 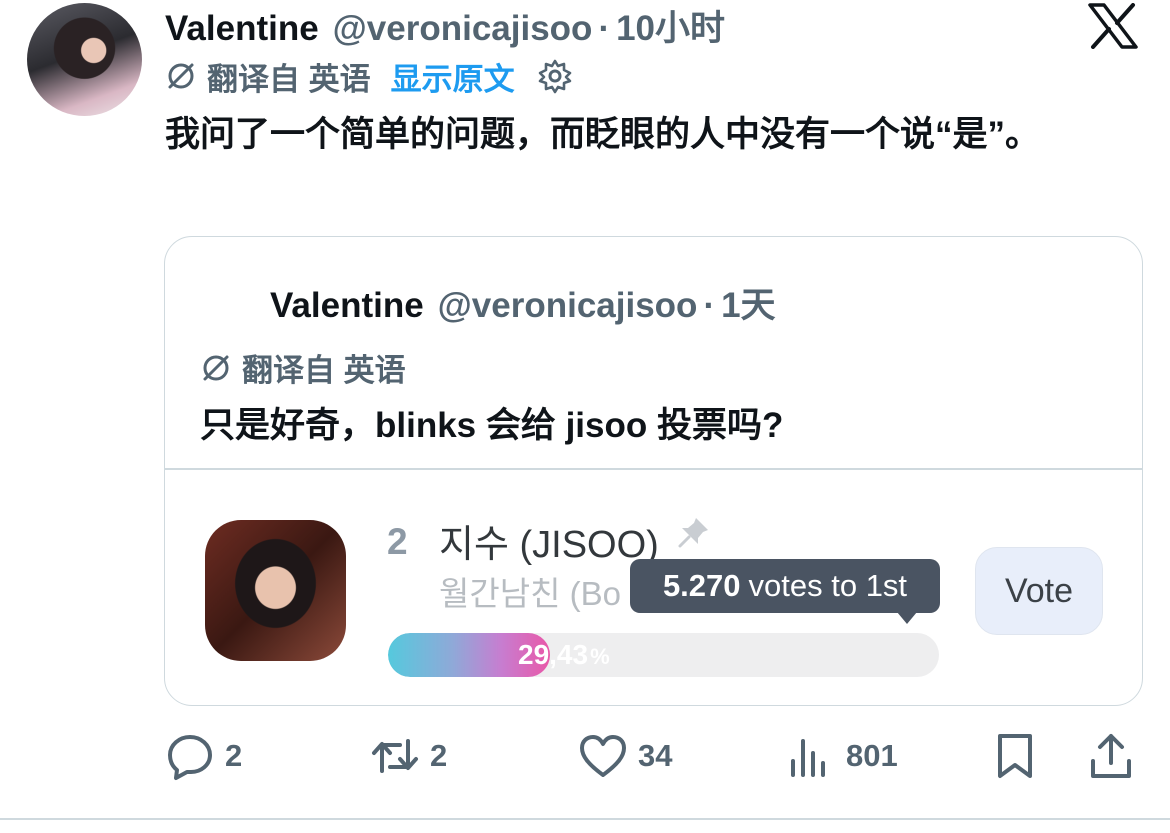 What do you see at coordinates (453, 76) in the screenshot?
I see `show-original-link: 显示原文` at bounding box center [453, 76].